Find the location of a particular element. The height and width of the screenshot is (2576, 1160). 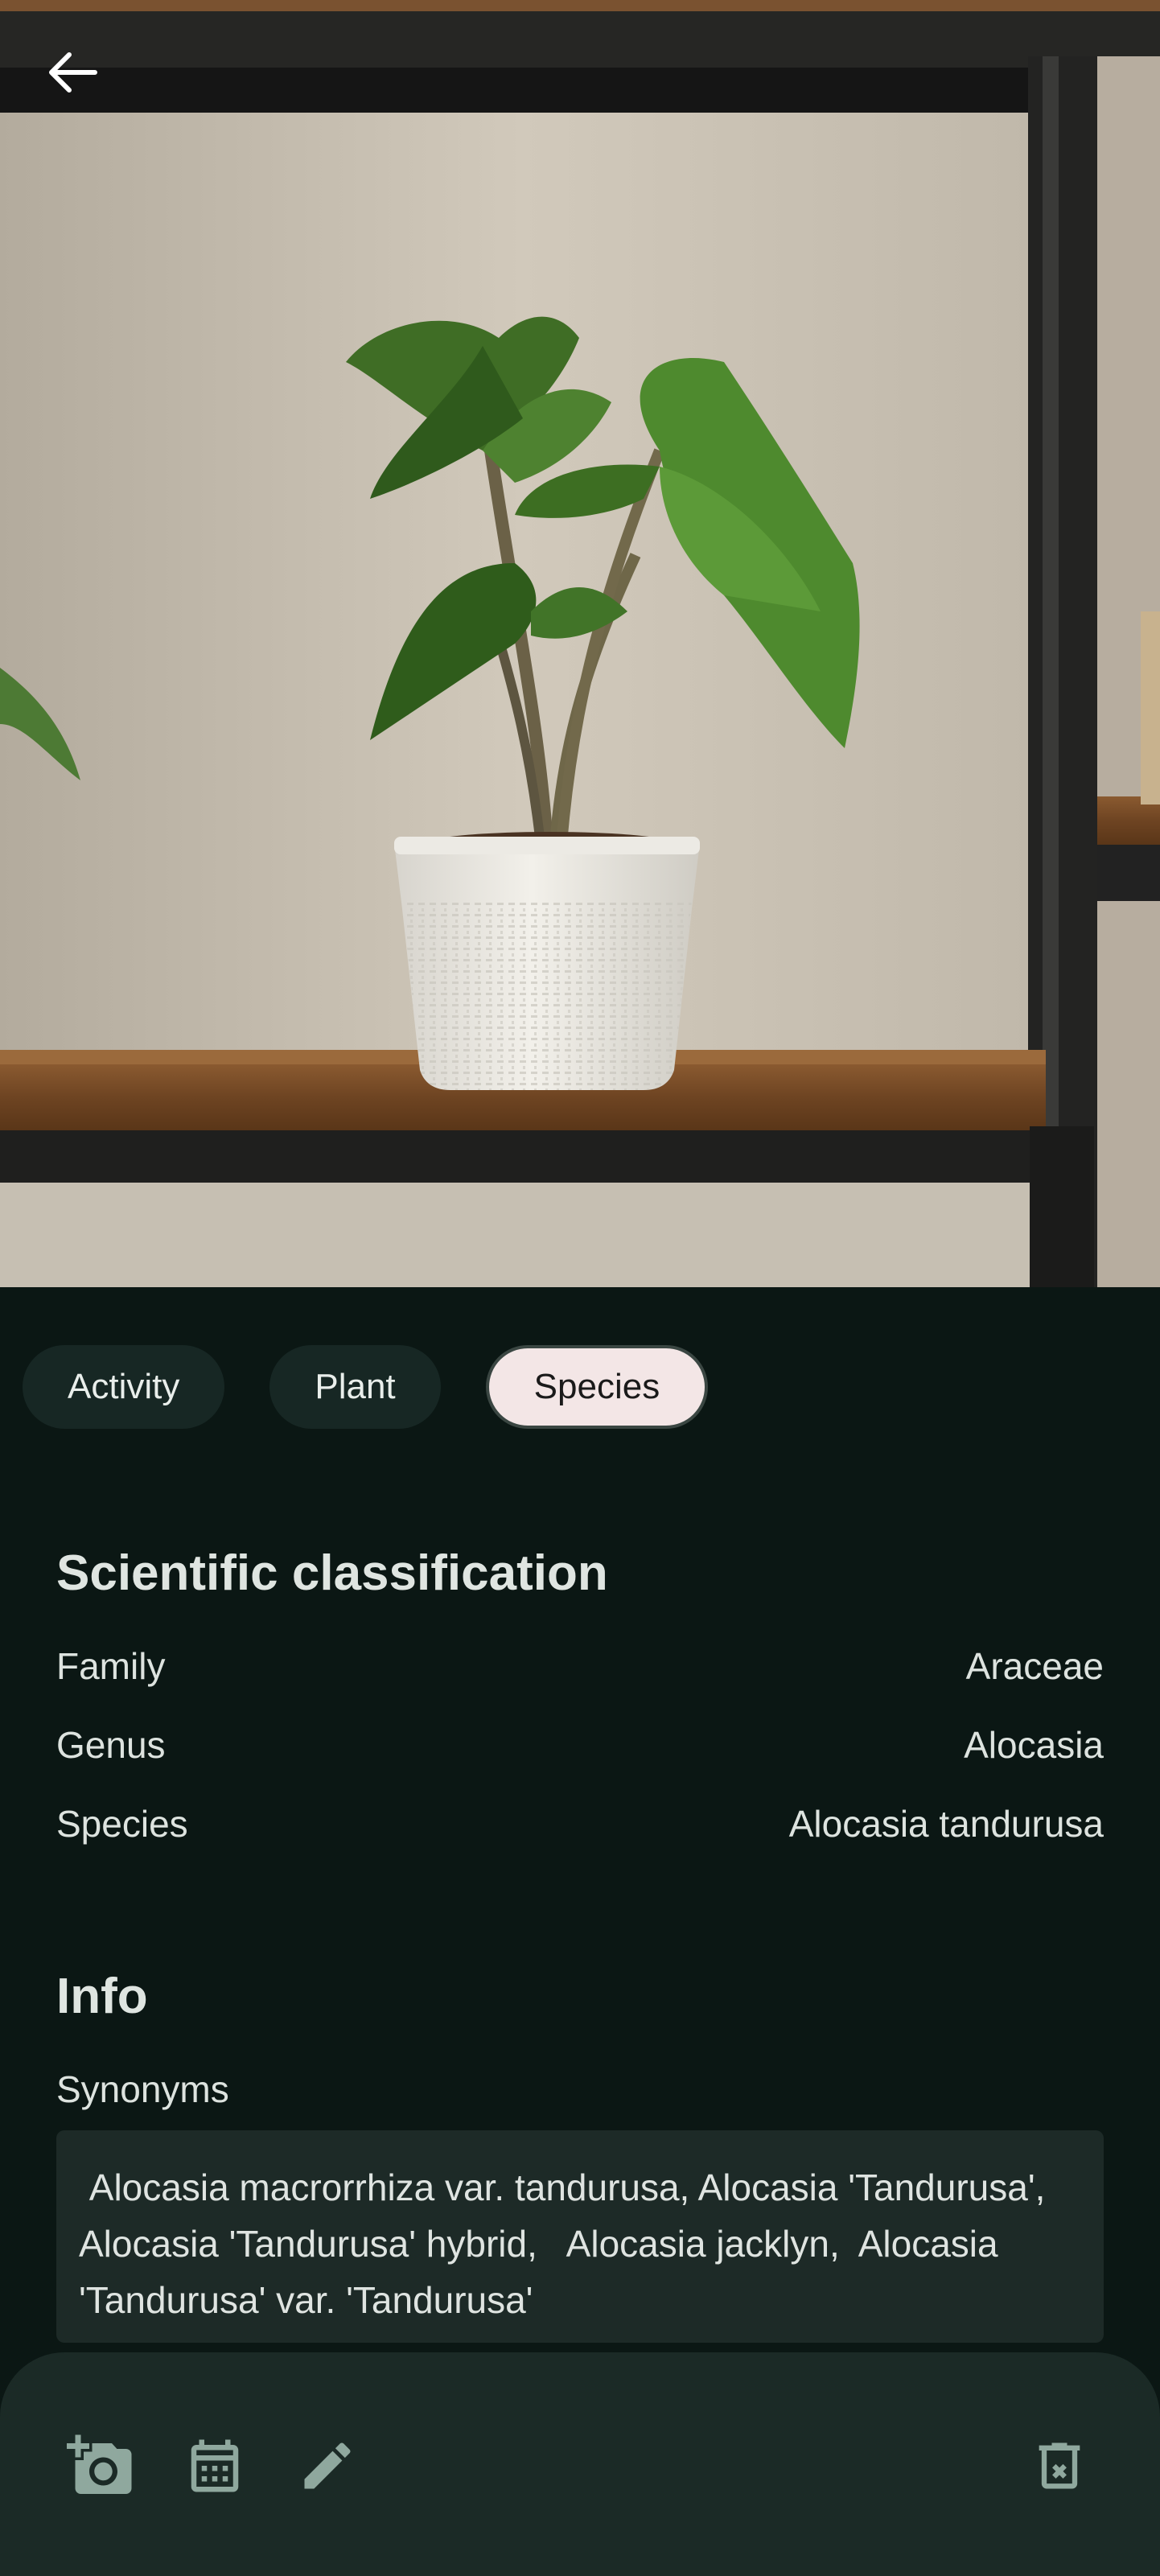

tab-species: Species is located at coordinates (597, 1387).